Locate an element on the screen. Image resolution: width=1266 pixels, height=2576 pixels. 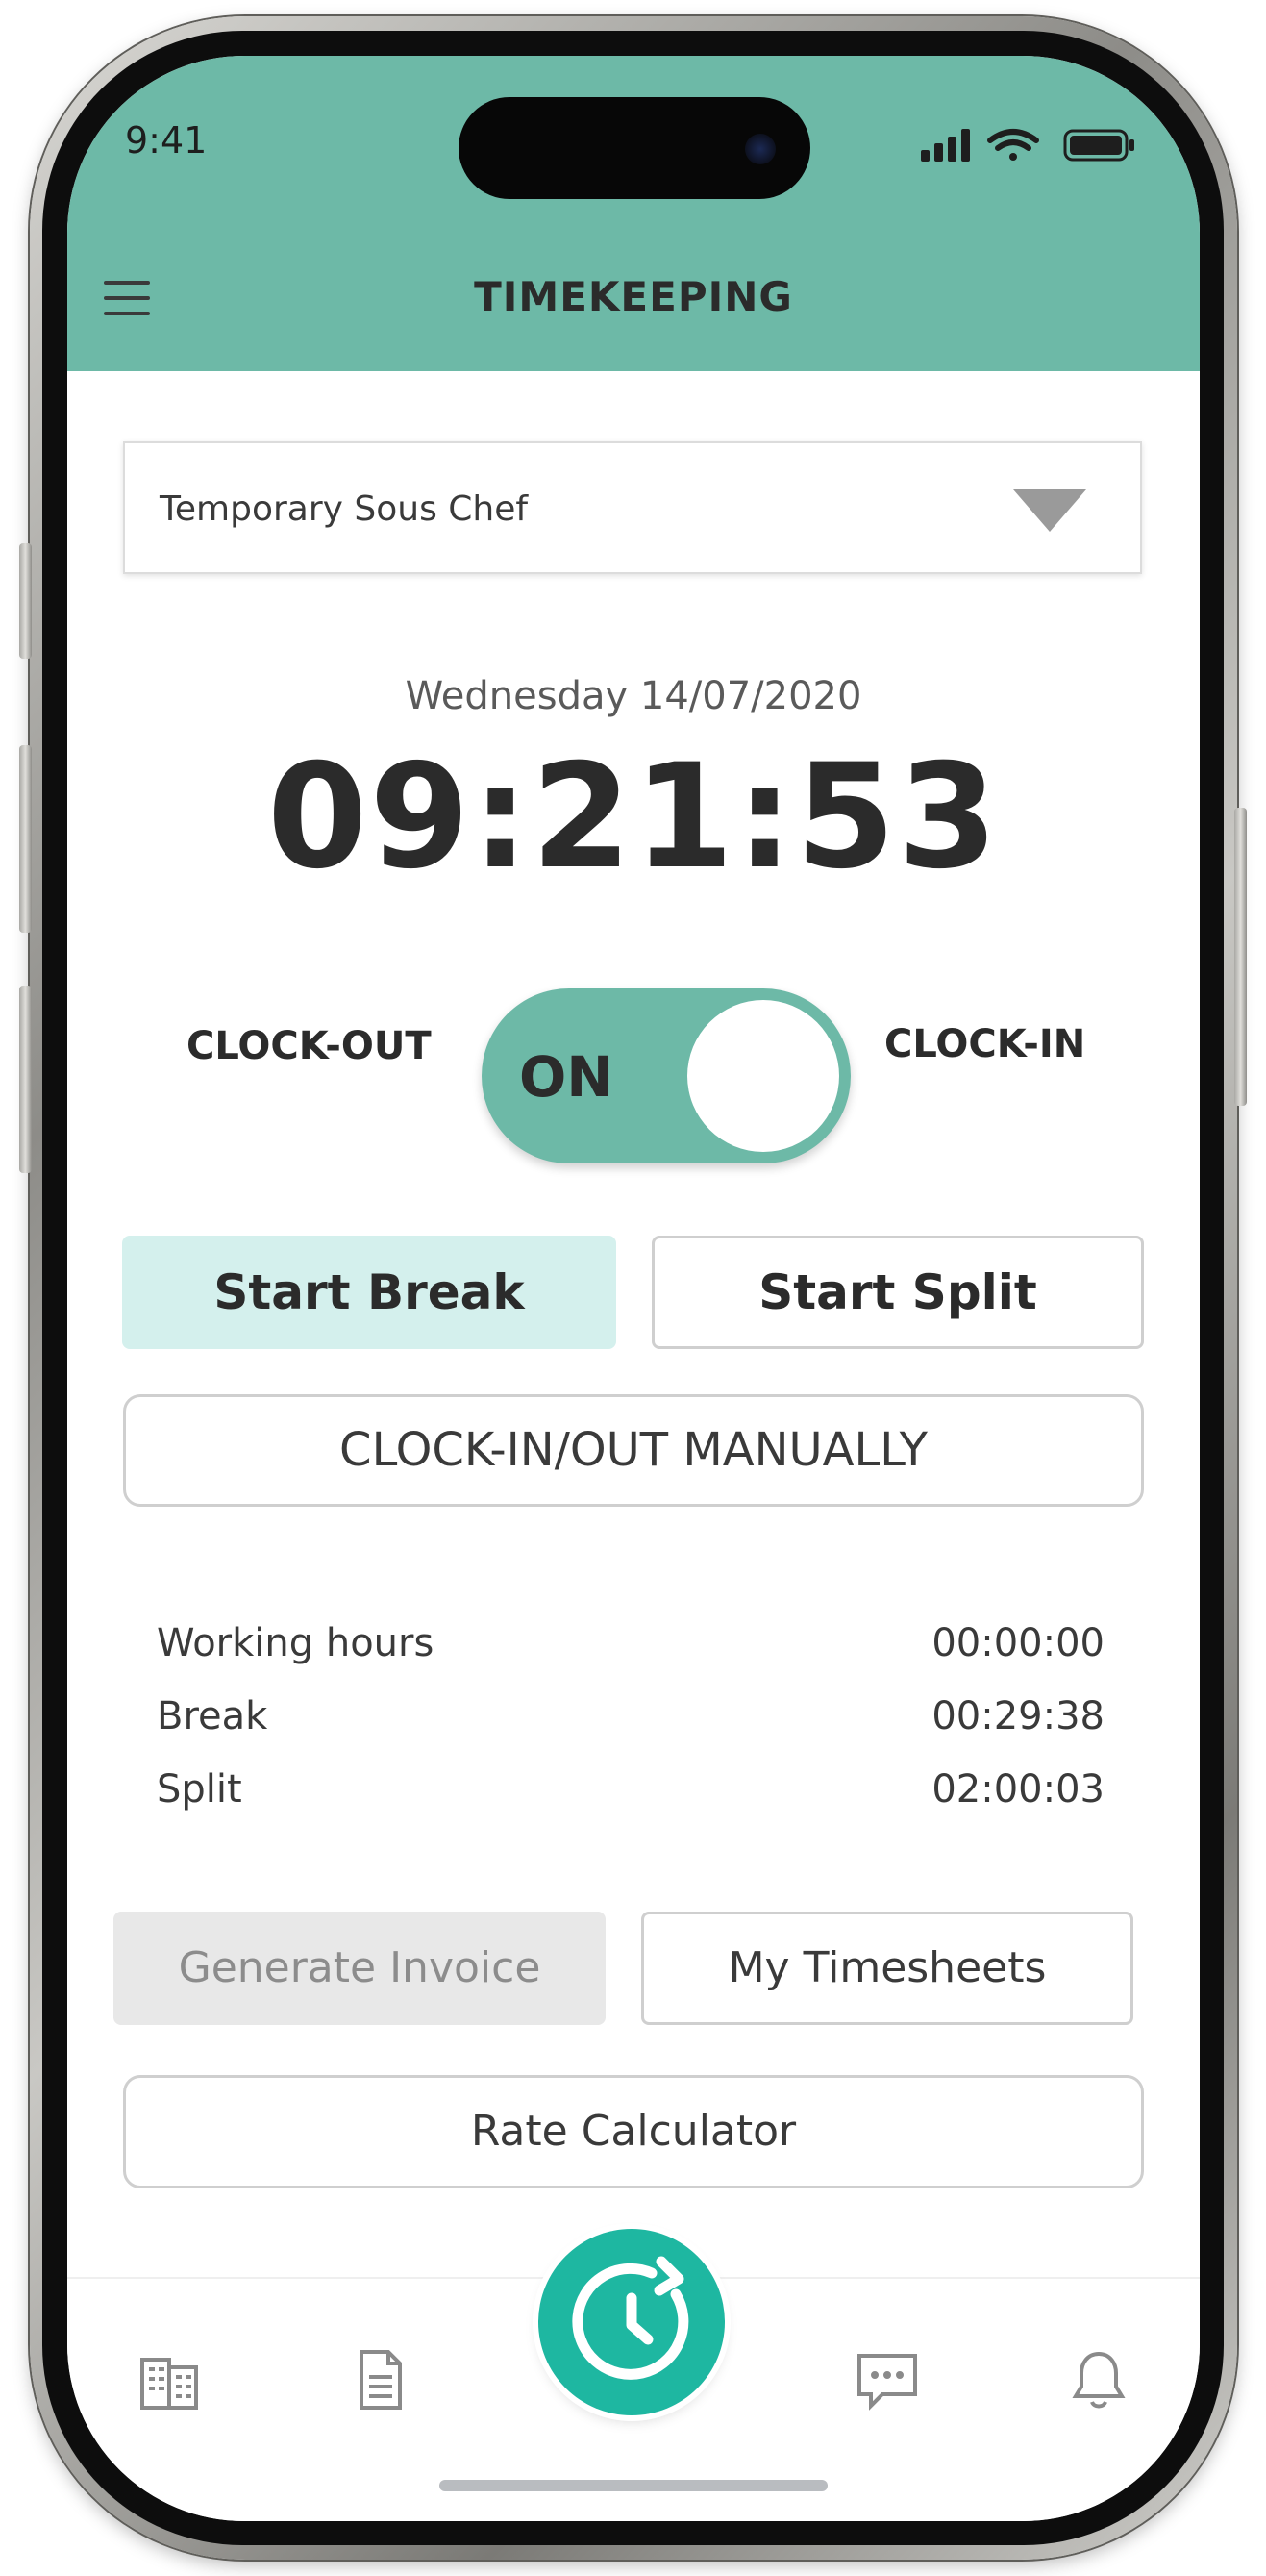
building-icon is located at coordinates (171, 2379).